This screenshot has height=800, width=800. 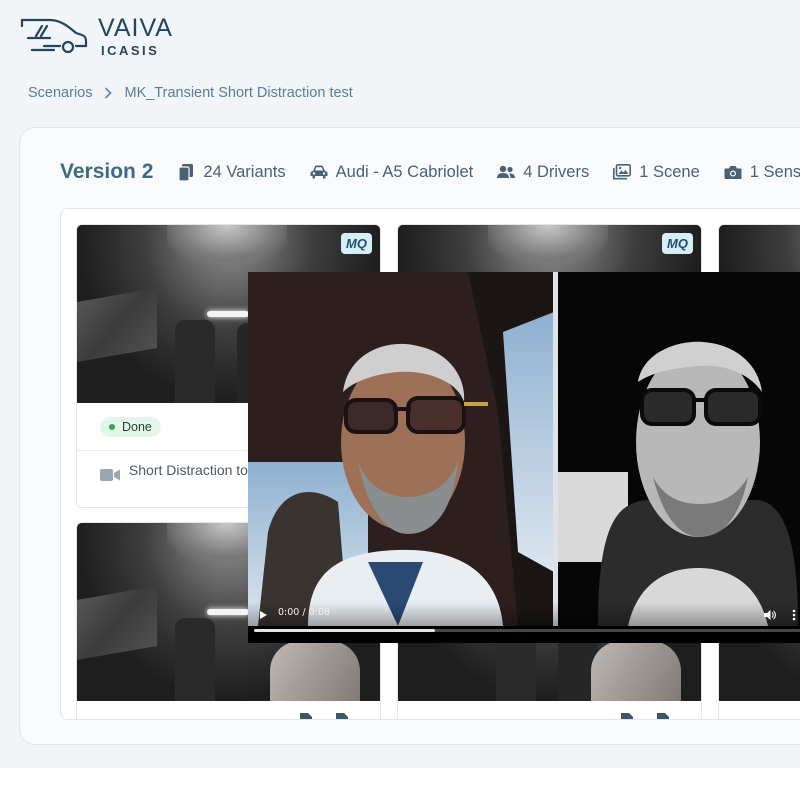 What do you see at coordinates (186, 172) in the screenshot?
I see `copy-icon` at bounding box center [186, 172].